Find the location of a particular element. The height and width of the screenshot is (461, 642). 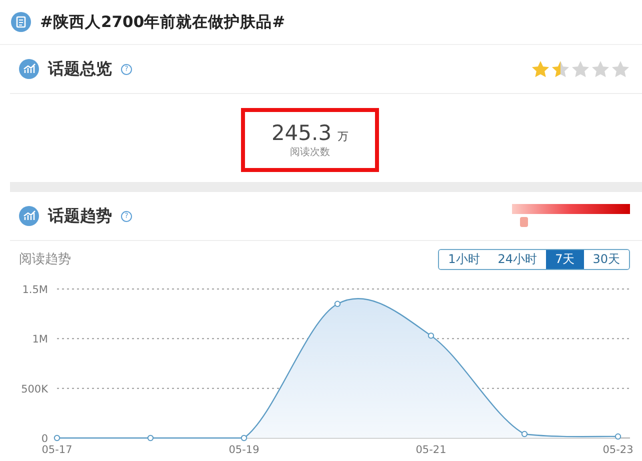

document-icon is located at coordinates (21, 22).